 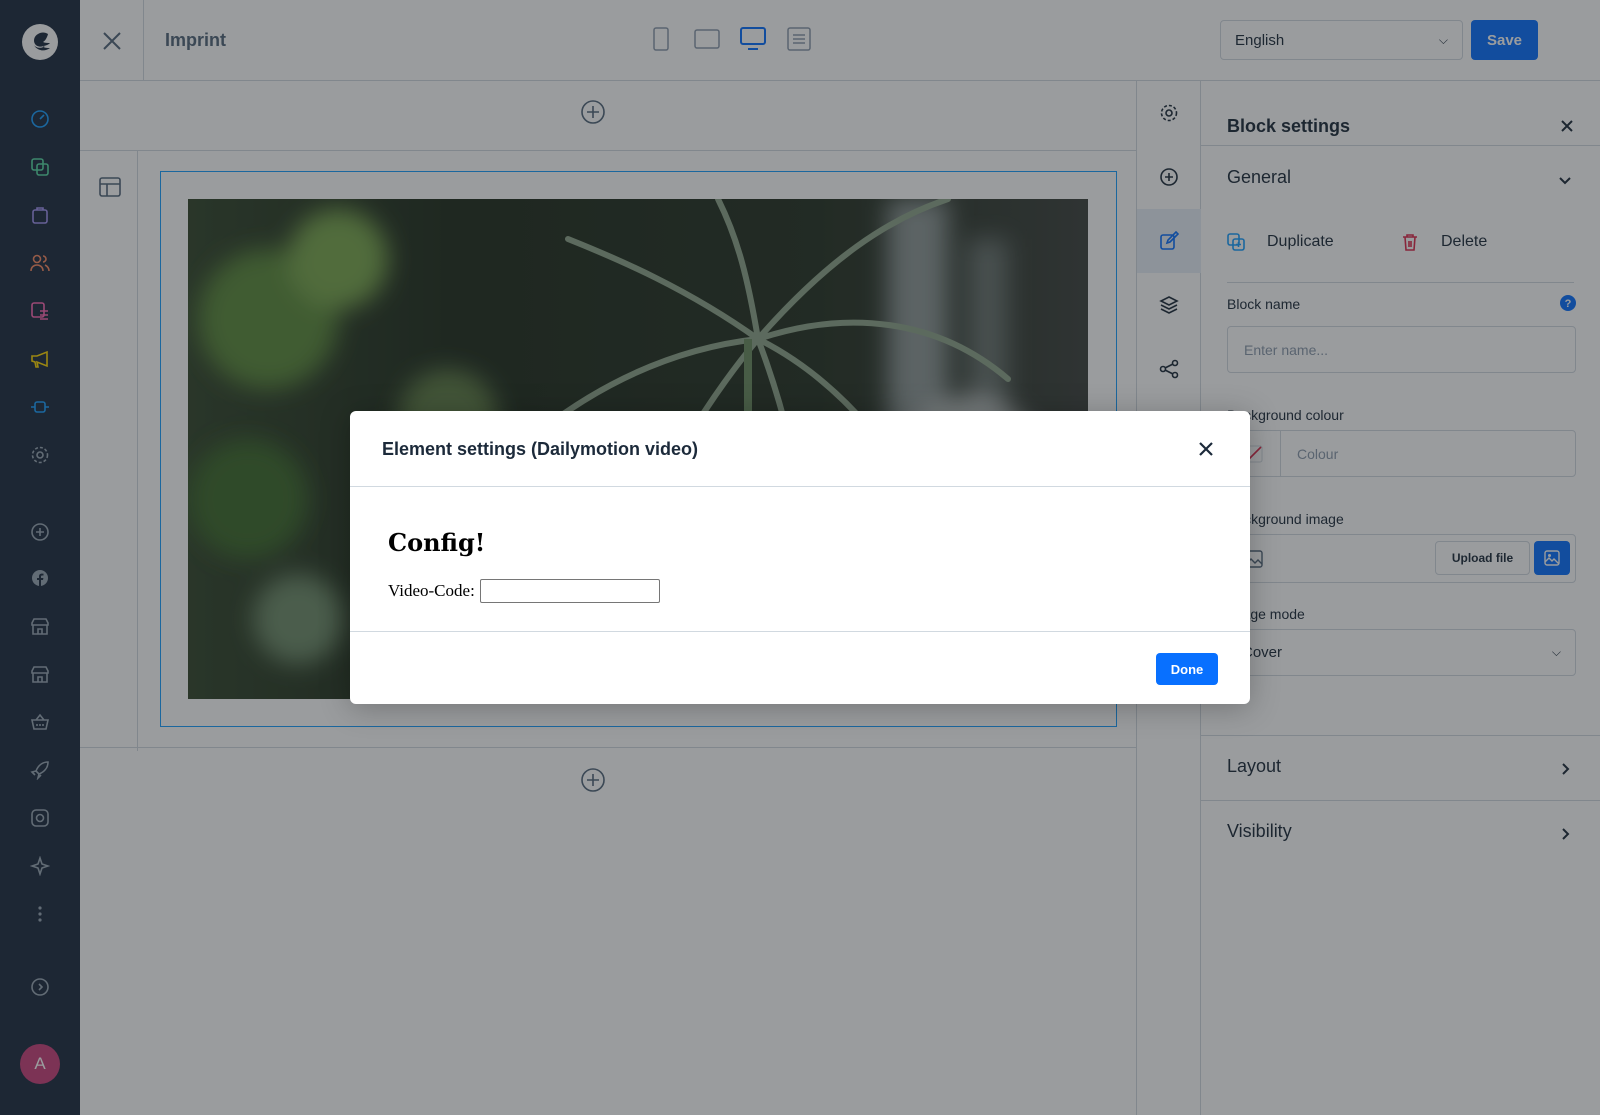 I want to click on video-code-input, so click(x=569, y=591).